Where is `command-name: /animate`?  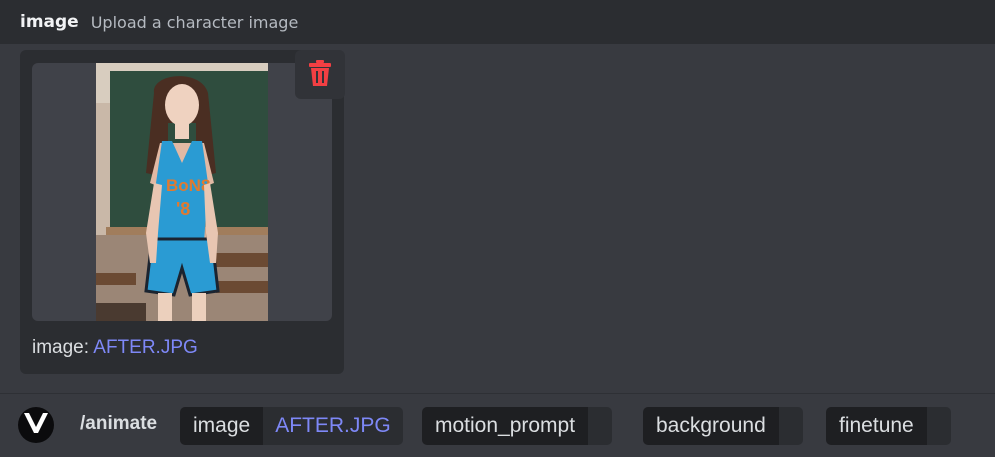
command-name: /animate is located at coordinates (119, 423).